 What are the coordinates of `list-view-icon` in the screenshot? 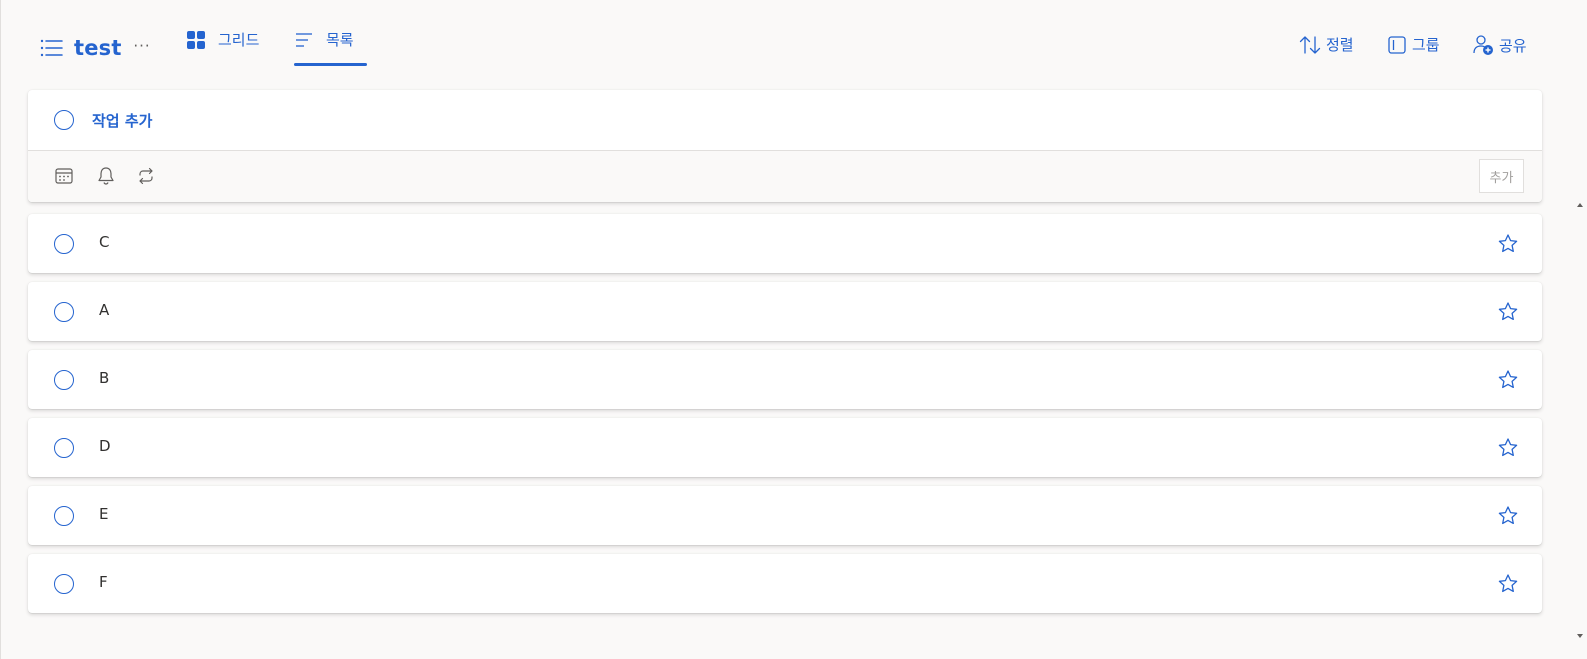 It's located at (304, 40).